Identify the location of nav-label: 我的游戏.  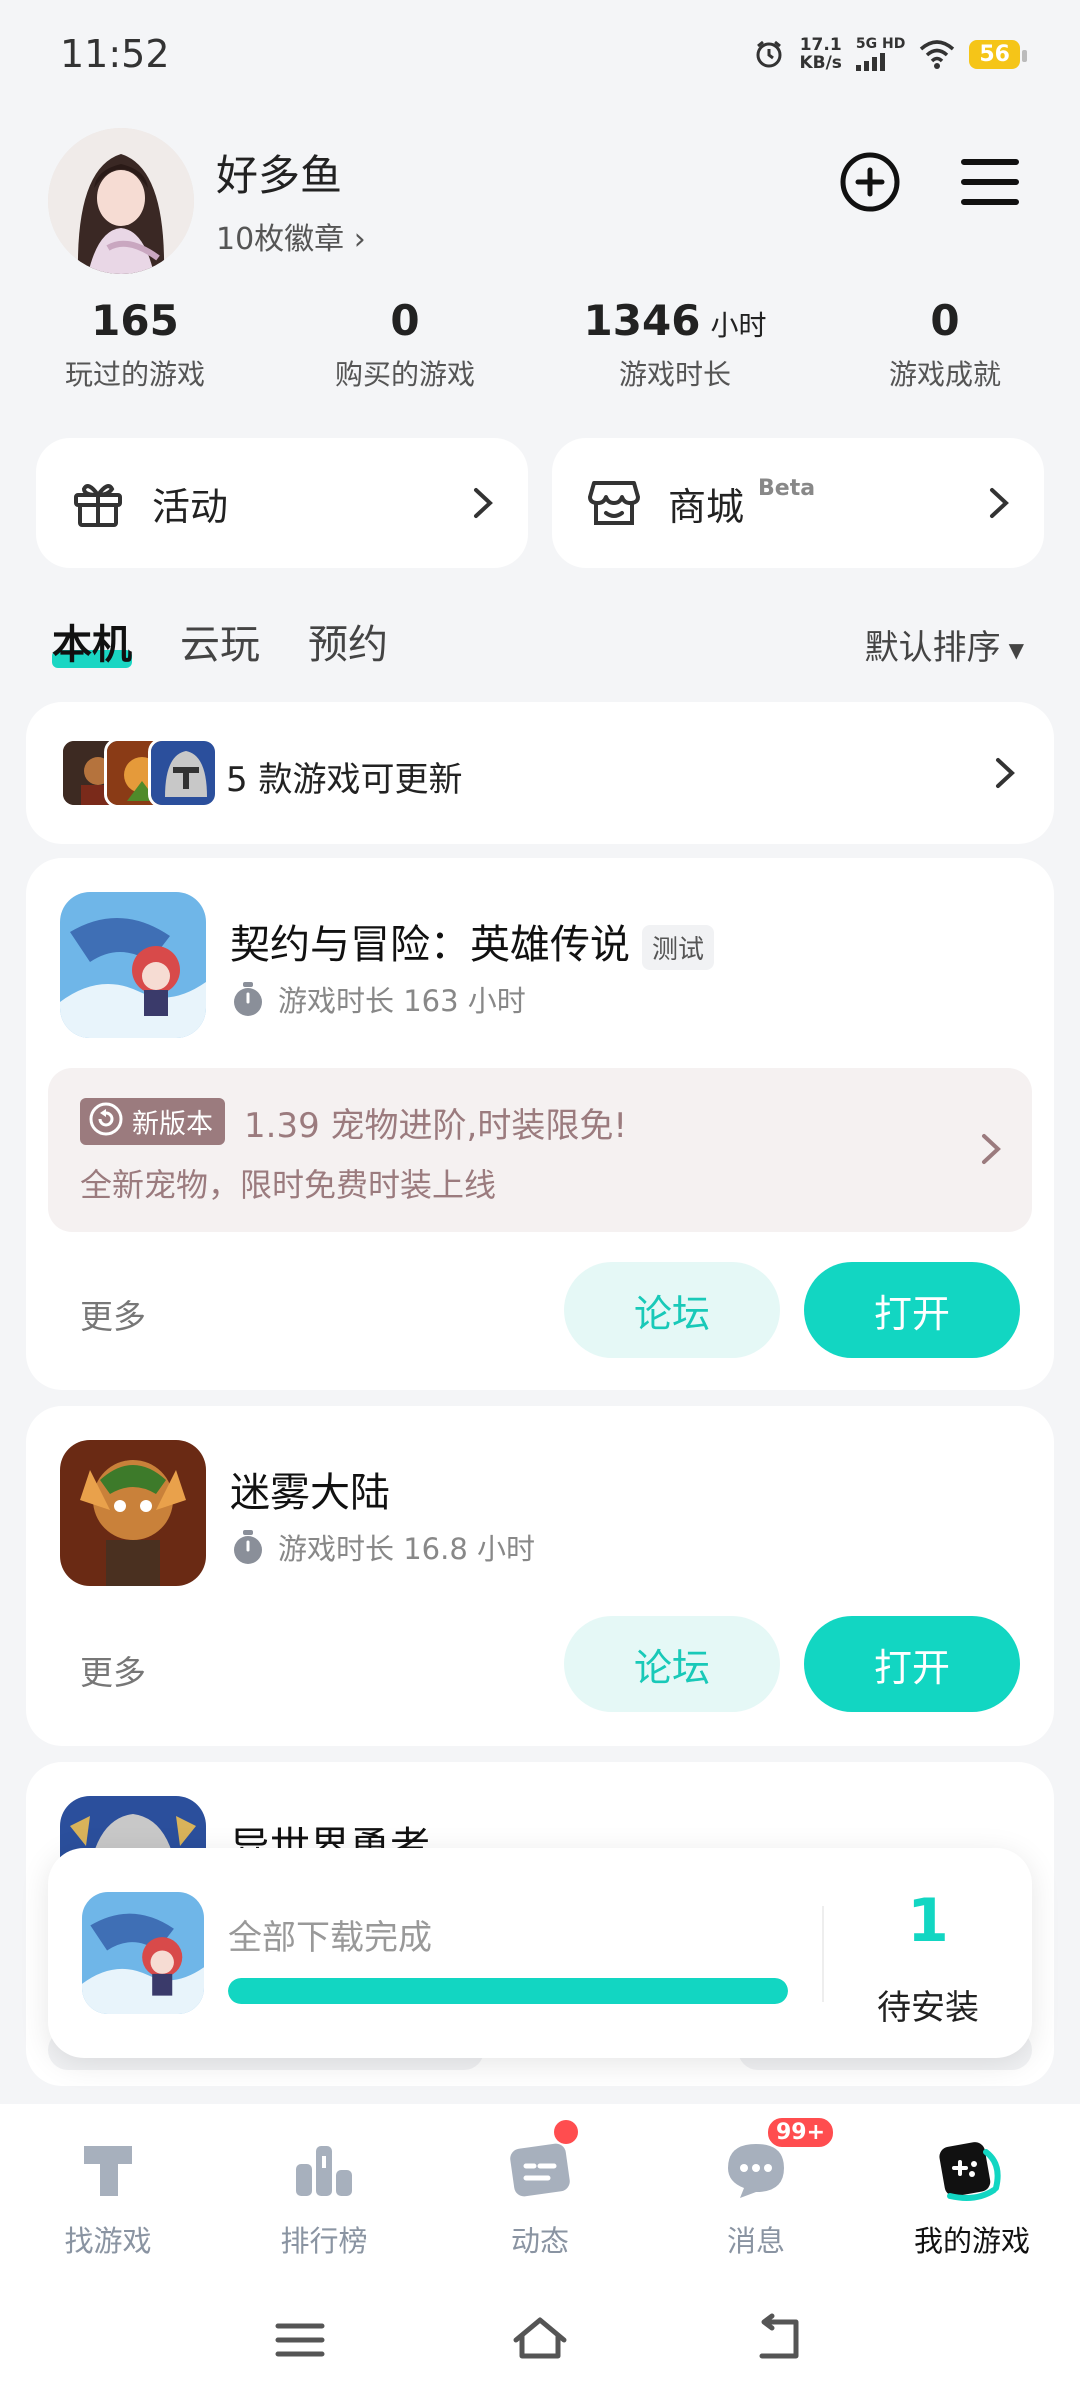
(971, 2241).